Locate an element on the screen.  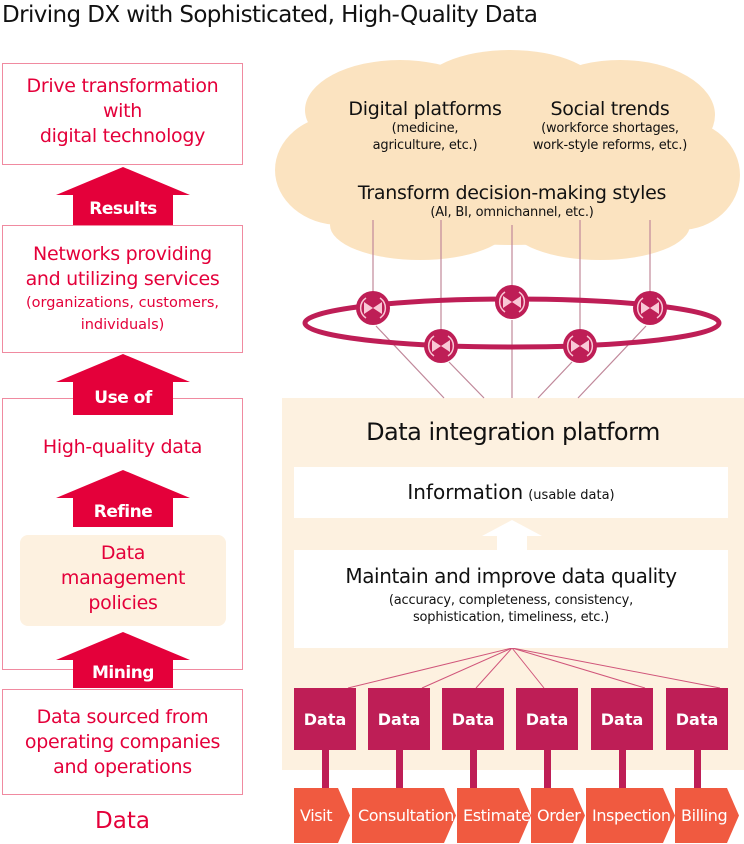
quality-sub: (accuracy, completeness, consistency, is located at coordinates (511, 600).